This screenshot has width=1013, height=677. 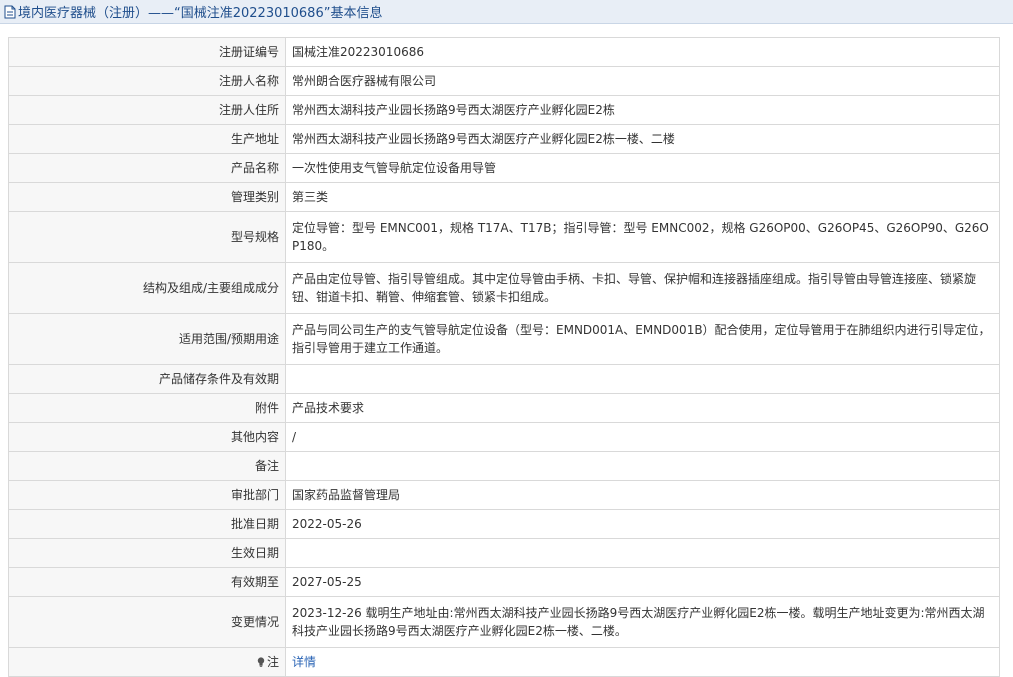 I want to click on details-link: 详情, so click(x=304, y=662).